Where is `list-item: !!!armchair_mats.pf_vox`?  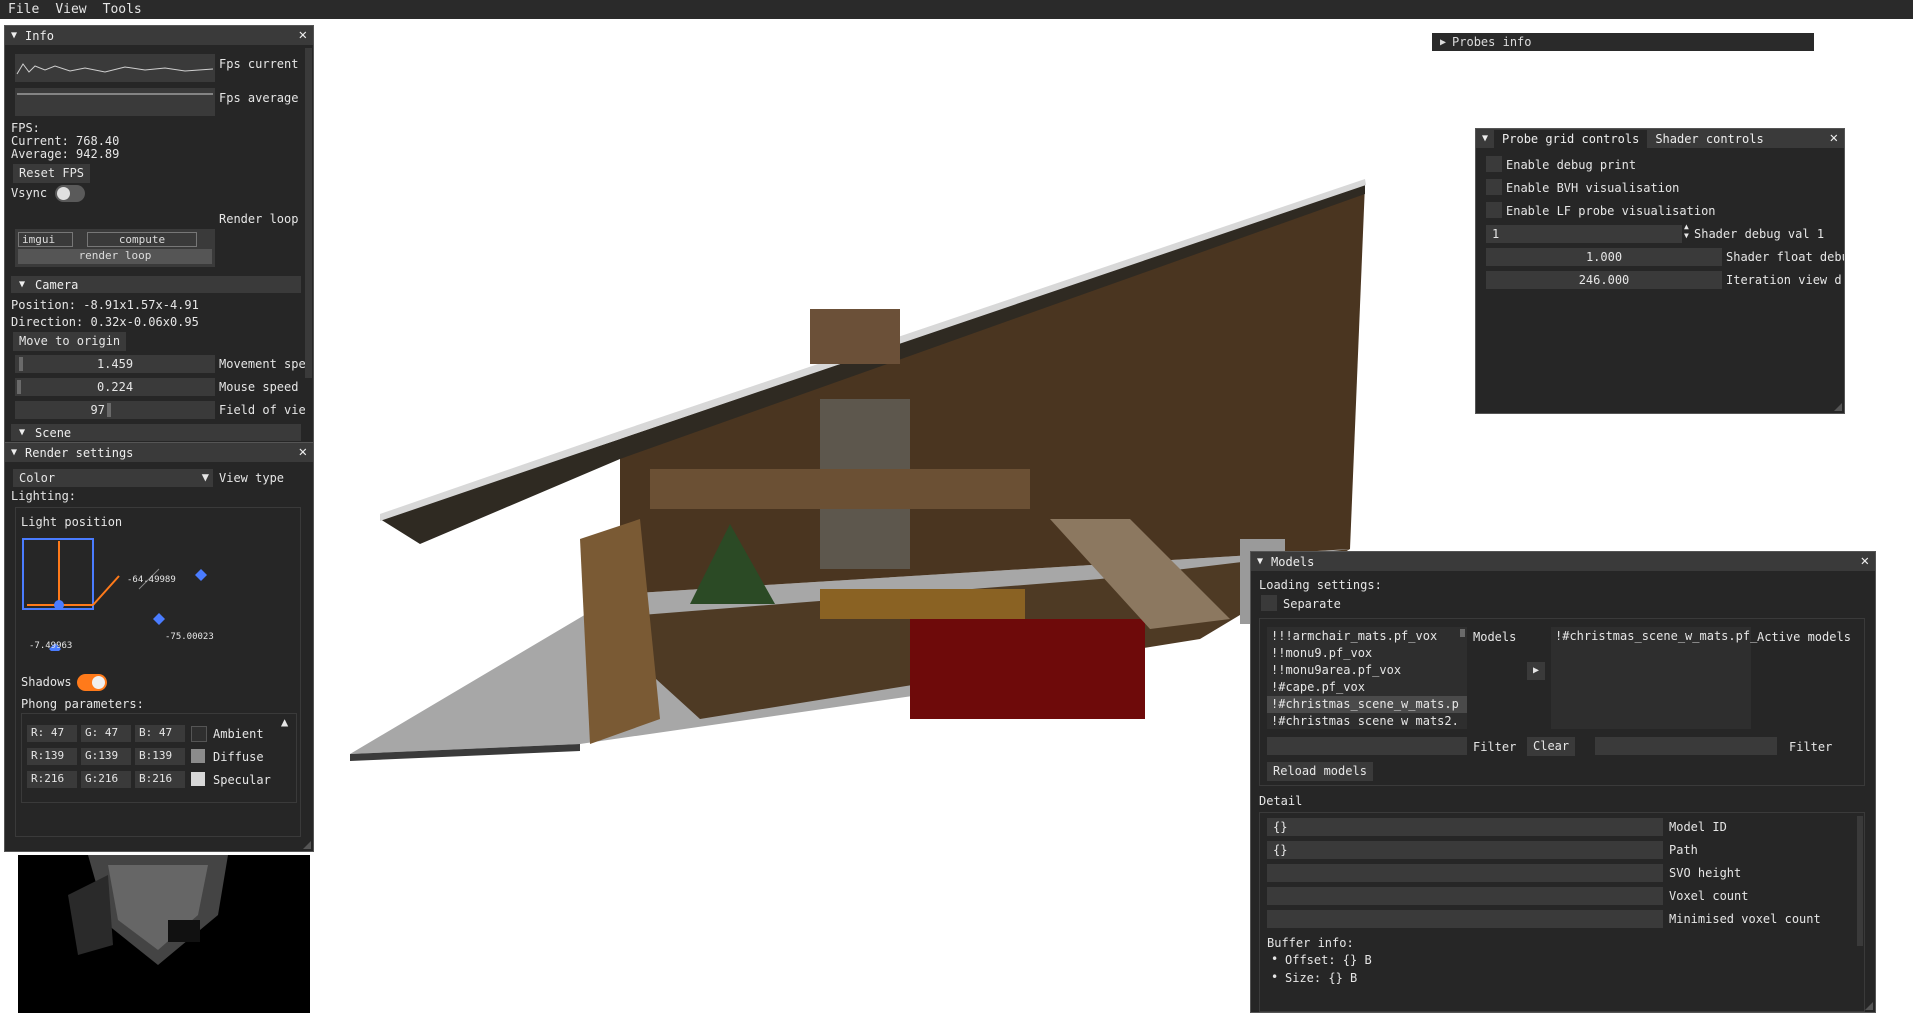
list-item: !!!armchair_mats.pf_vox is located at coordinates (1354, 636).